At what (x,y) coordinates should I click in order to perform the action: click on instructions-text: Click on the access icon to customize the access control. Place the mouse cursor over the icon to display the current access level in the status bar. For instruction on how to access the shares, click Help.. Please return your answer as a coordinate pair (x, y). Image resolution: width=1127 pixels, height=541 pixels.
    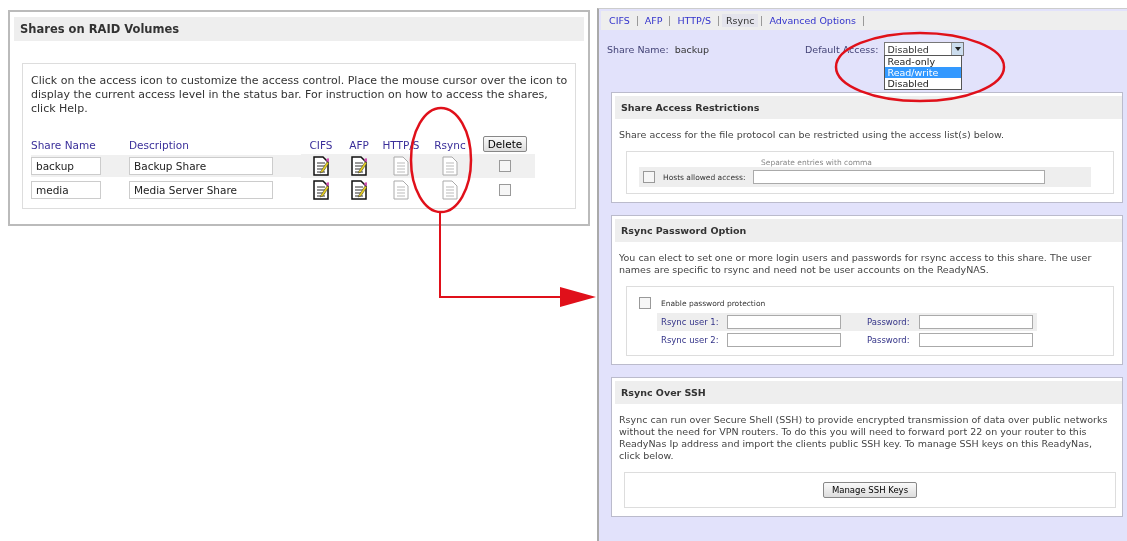
    Looking at the image, I should click on (300, 95).